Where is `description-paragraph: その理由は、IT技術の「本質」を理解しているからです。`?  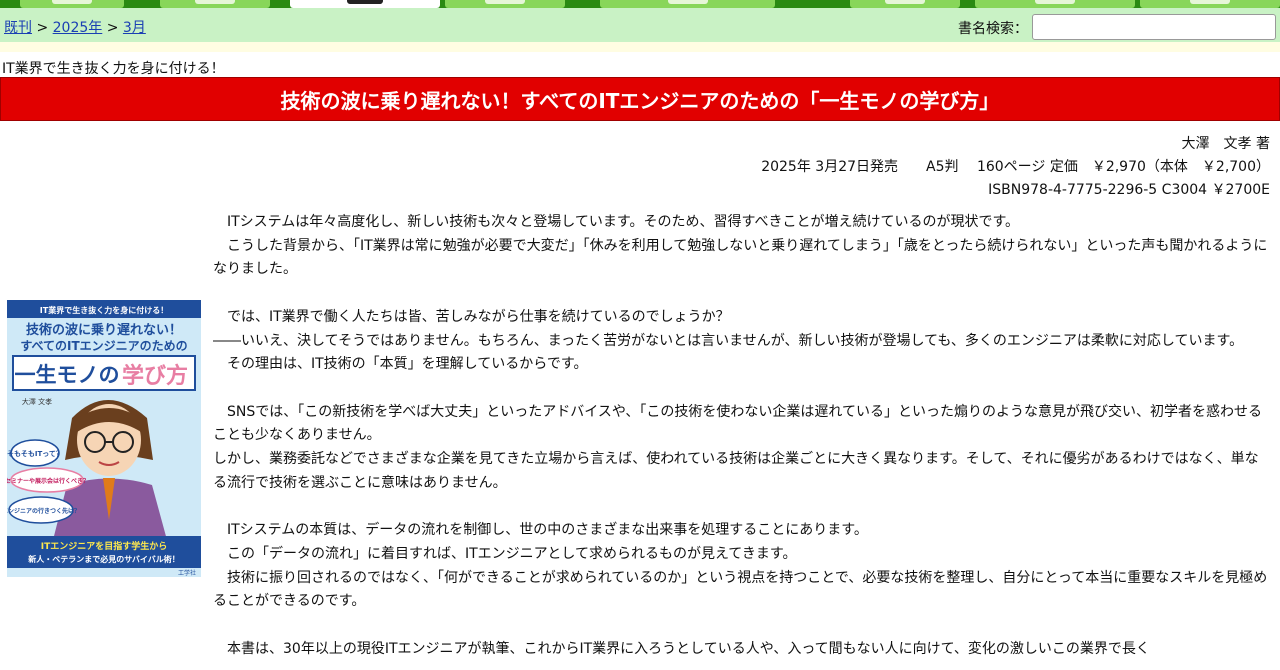
description-paragraph: その理由は、IT技術の「本質」を理解しているからです。 is located at coordinates (400, 364).